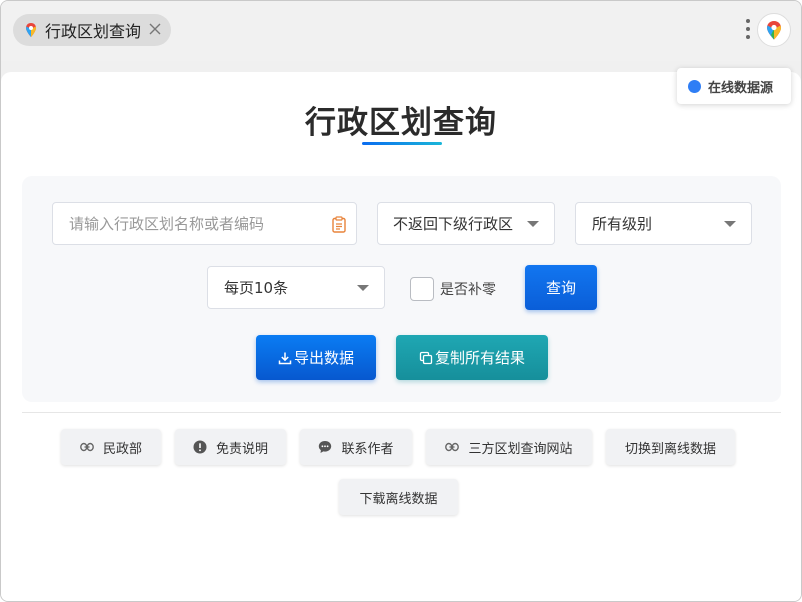  I want to click on tab-title: 行政区划查询, so click(93, 31).